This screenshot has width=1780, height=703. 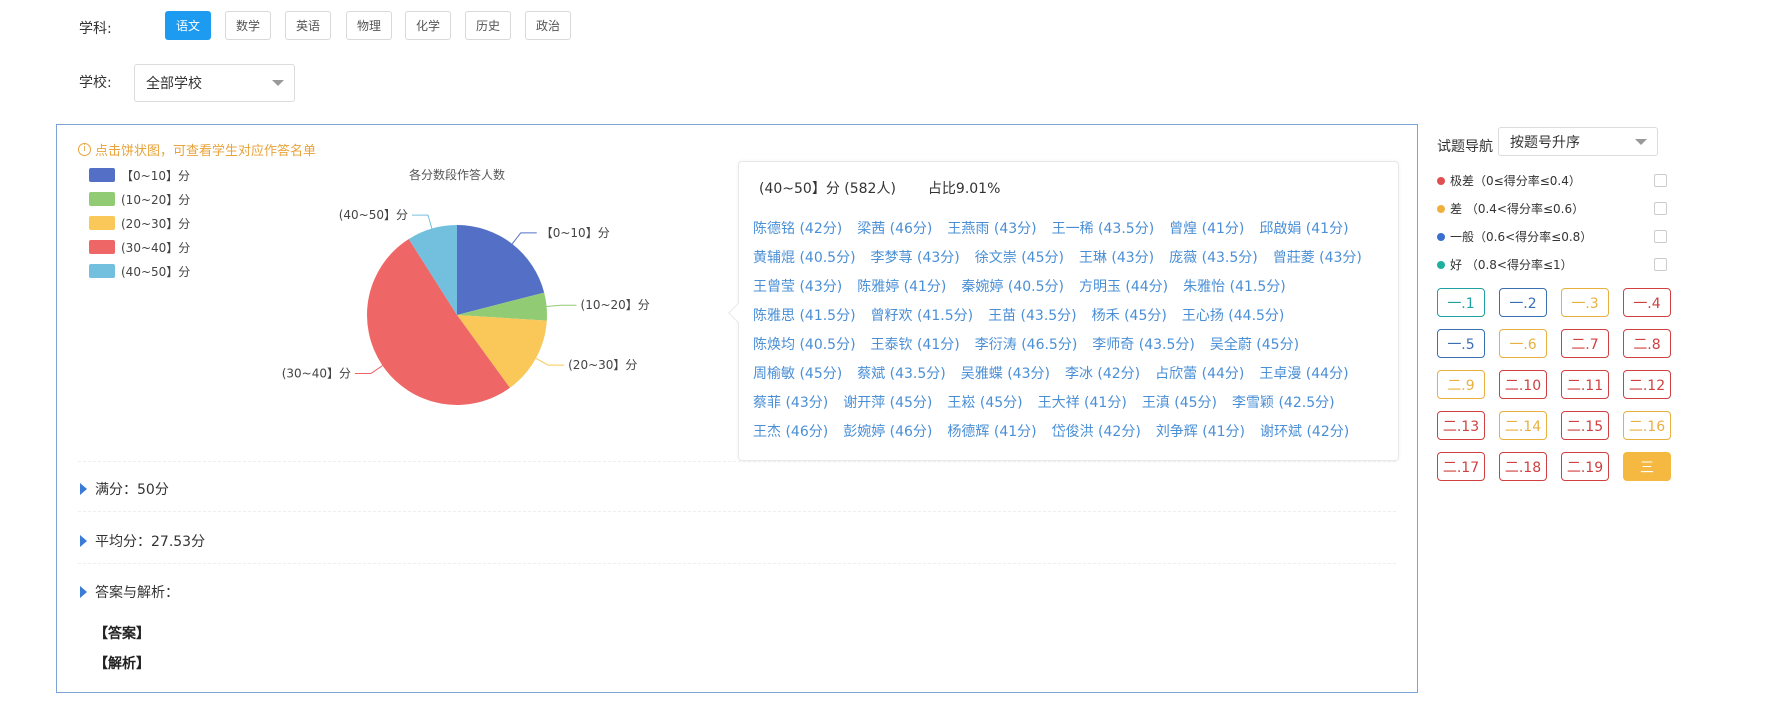 What do you see at coordinates (1552, 264) in the screenshot?
I see `score-rate-filter: 好 （0.8<得分率≤1）` at bounding box center [1552, 264].